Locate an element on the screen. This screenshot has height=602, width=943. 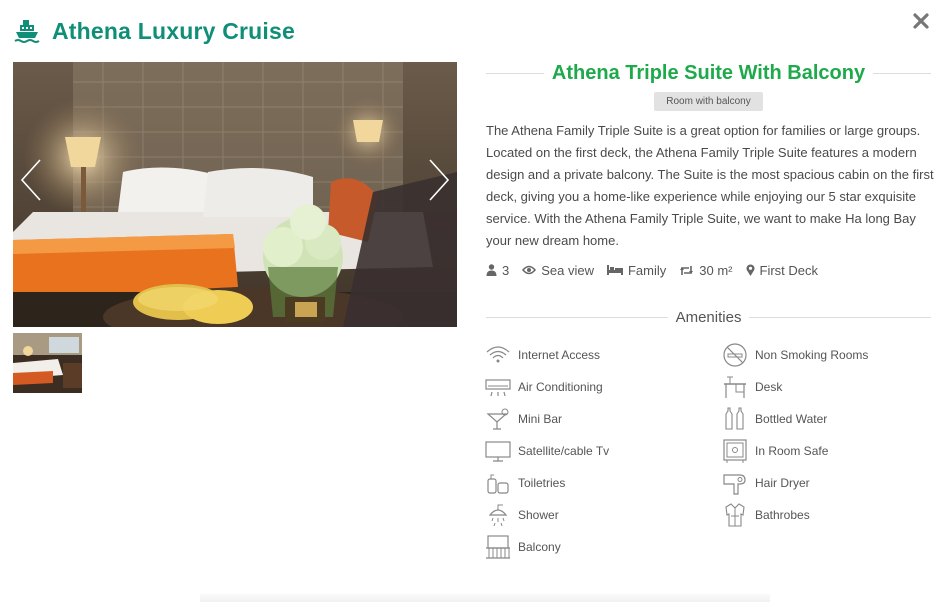
amenity-mini-bar: Mini Bar is located at coordinates (523, 419).